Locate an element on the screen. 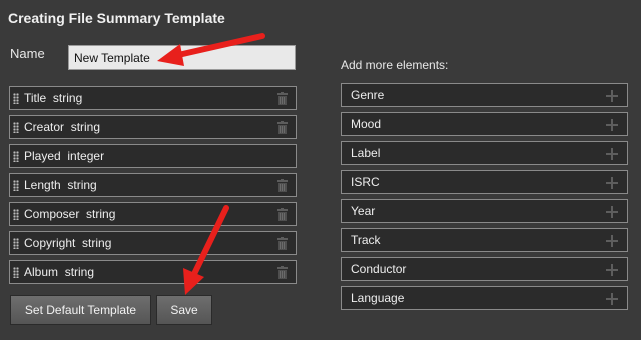  template-field-row: Composer string is located at coordinates (153, 214).